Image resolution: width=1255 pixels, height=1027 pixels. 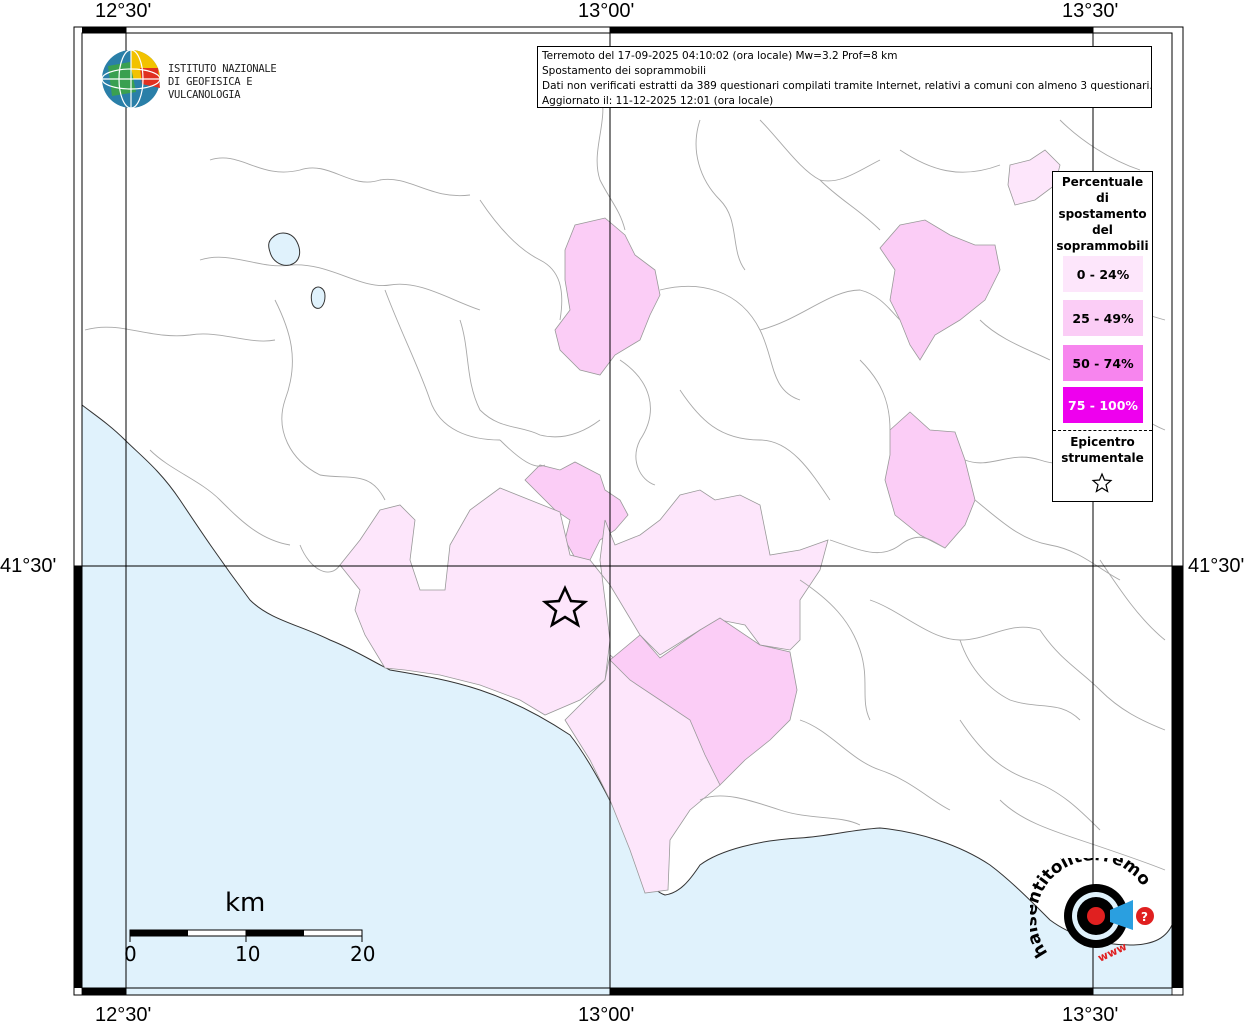 What do you see at coordinates (1102, 450) in the screenshot?
I see `legend-epicenter-label: Epicentro strumentale` at bounding box center [1102, 450].